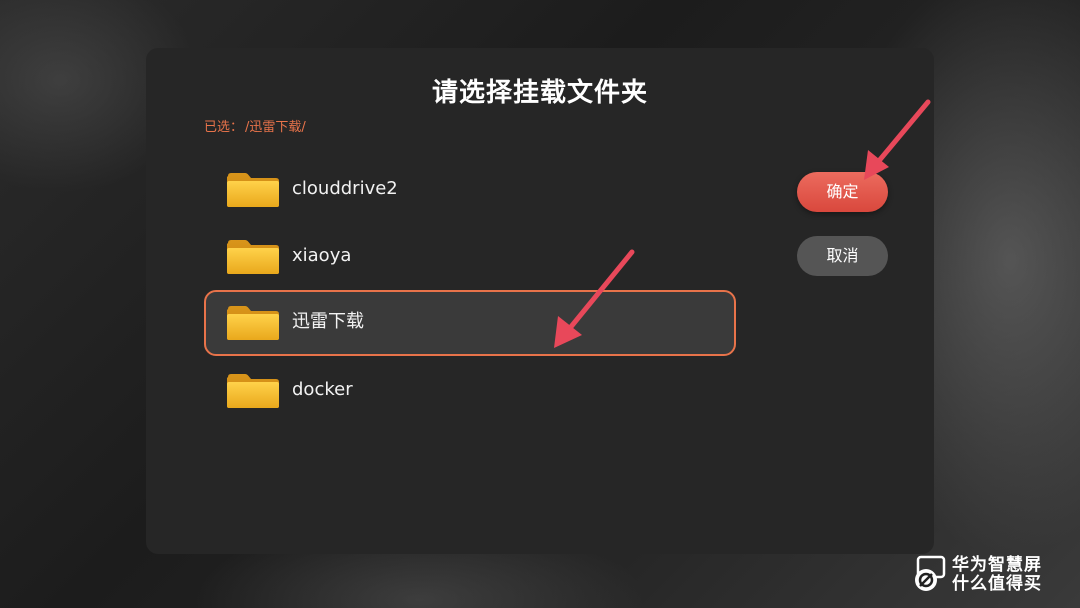 This screenshot has width=1080, height=608. What do you see at coordinates (842, 256) in the screenshot?
I see `cancel-button: 取消` at bounding box center [842, 256].